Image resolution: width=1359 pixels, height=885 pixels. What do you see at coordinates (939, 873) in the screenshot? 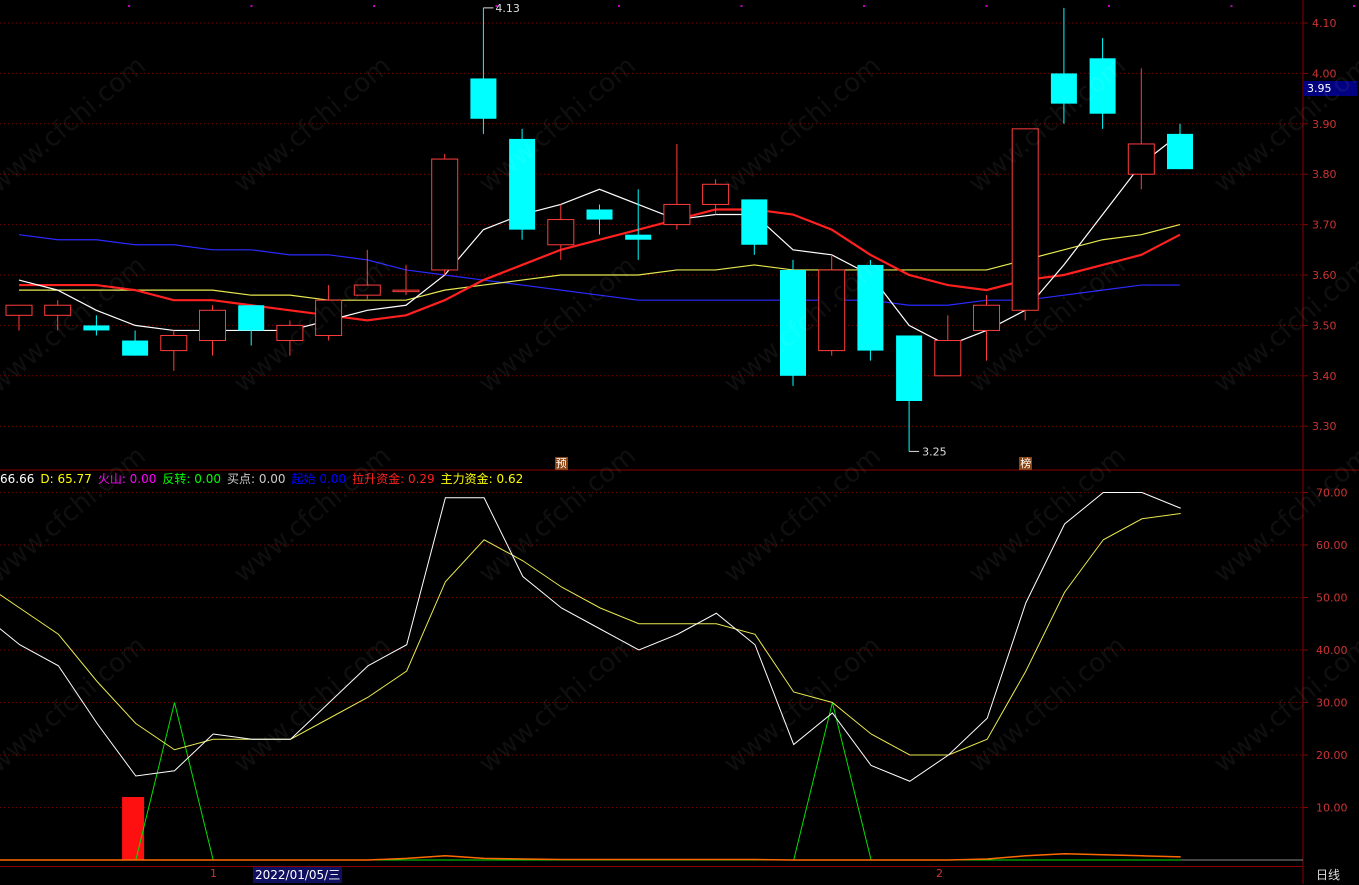
I see `tick-mark-2: 2` at bounding box center [939, 873].